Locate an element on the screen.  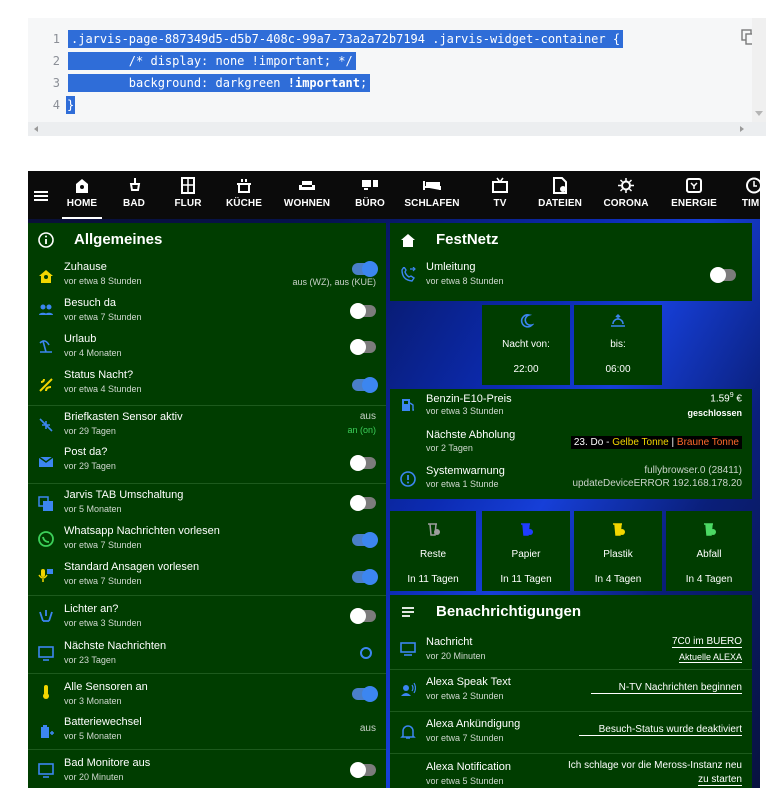
code-keyword: !important is located at coordinates (324, 83).